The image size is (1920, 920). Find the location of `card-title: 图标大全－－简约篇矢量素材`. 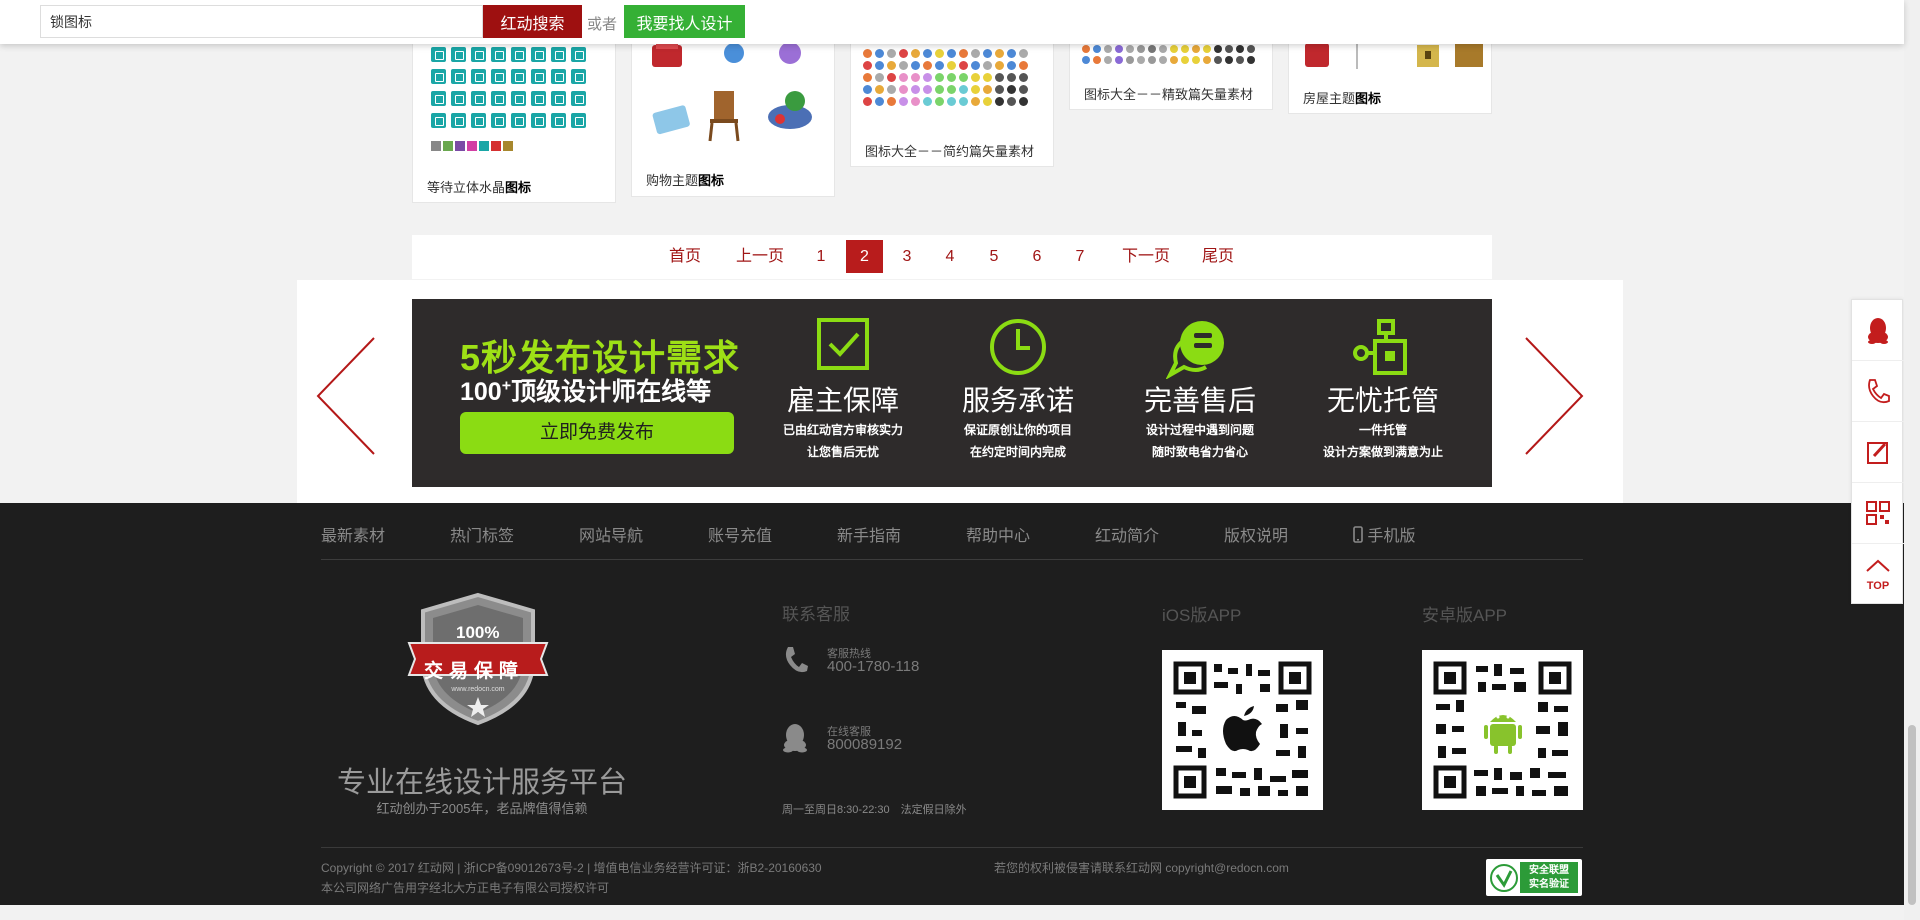

card-title: 图标大全－－简约篇矢量素材 is located at coordinates (949, 150).